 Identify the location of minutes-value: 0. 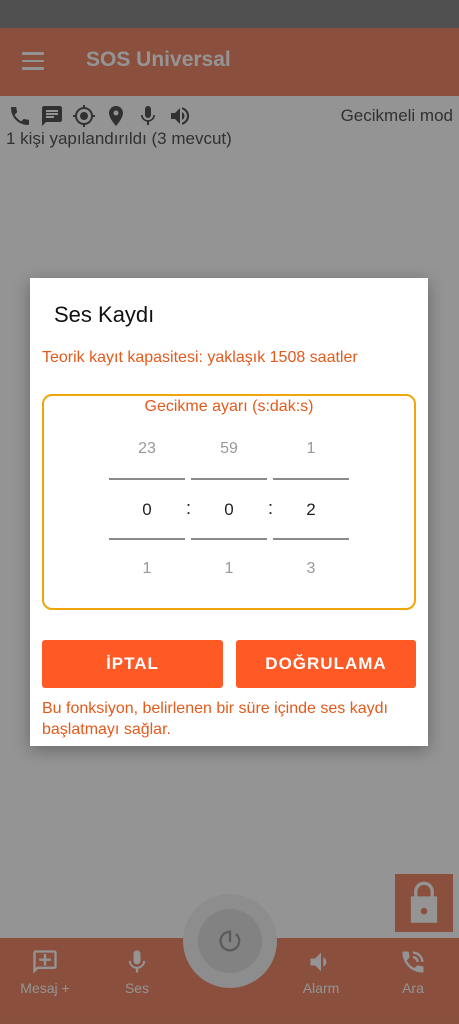
(229, 510).